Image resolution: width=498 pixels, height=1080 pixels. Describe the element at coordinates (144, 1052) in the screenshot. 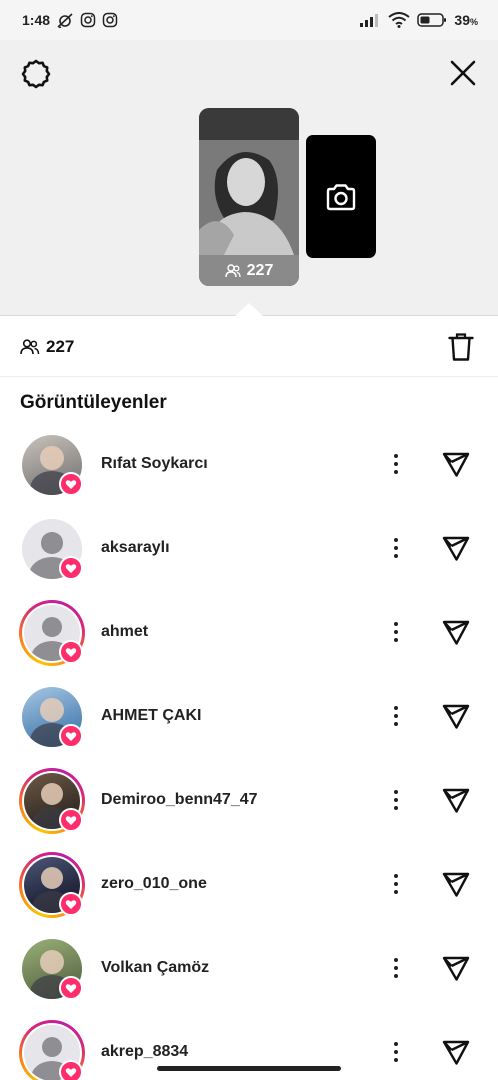

I see `viewer-name: akrep_8834` at that location.